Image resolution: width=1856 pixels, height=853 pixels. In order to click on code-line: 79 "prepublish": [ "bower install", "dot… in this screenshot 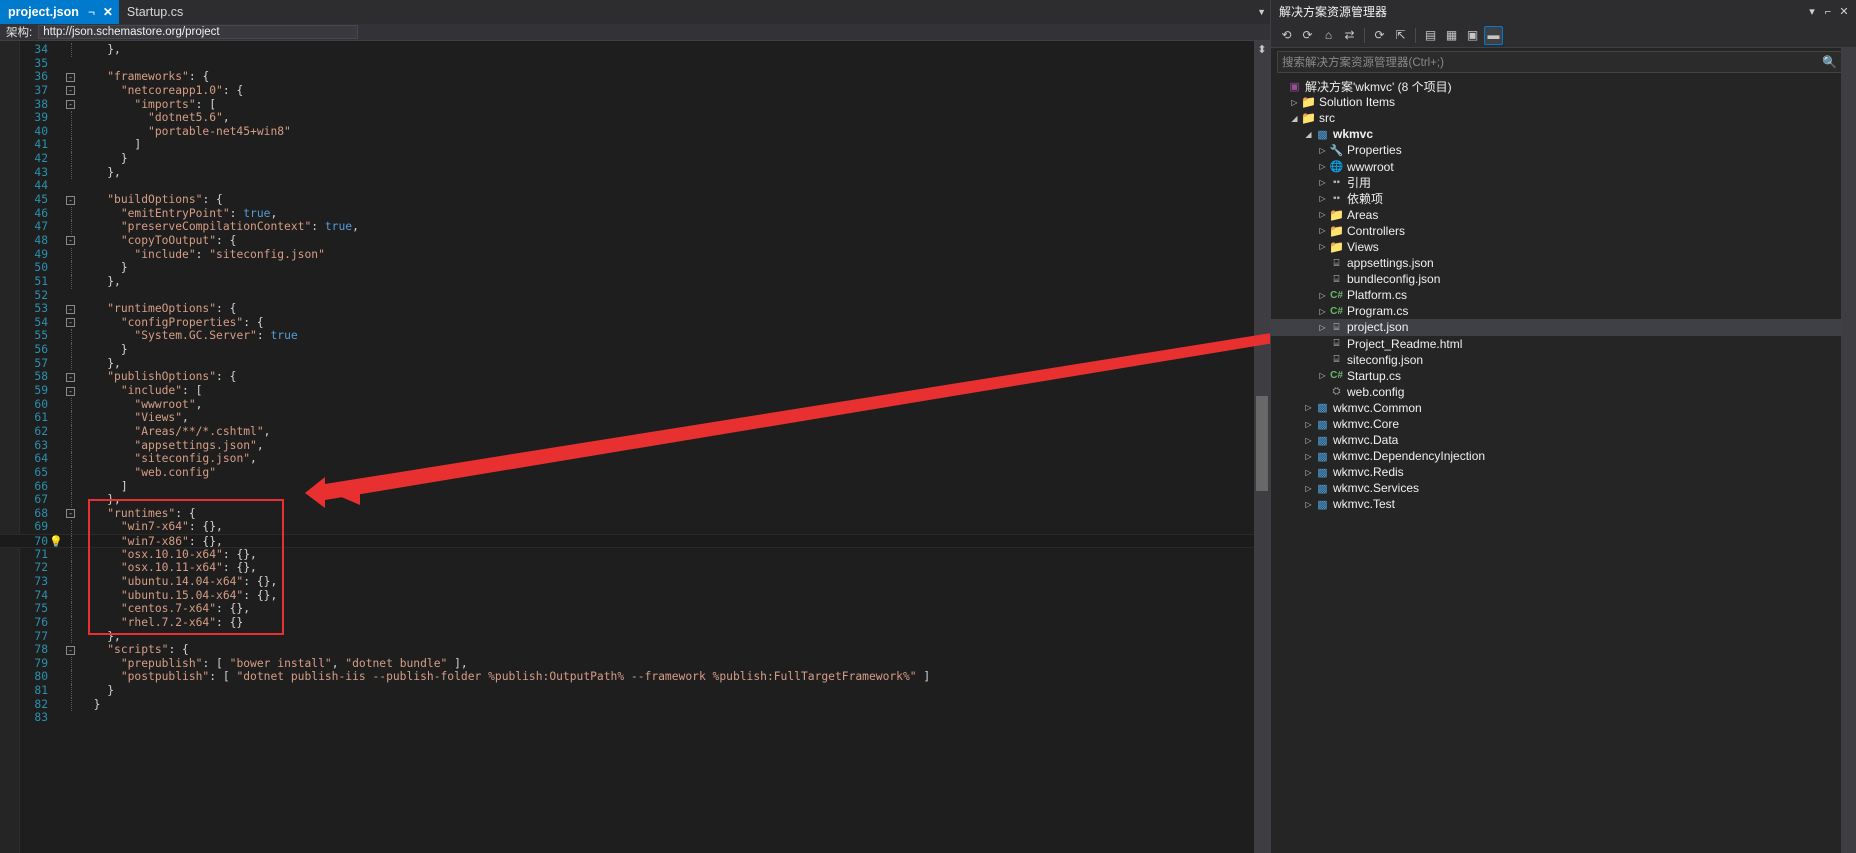, I will do `click(635, 663)`.